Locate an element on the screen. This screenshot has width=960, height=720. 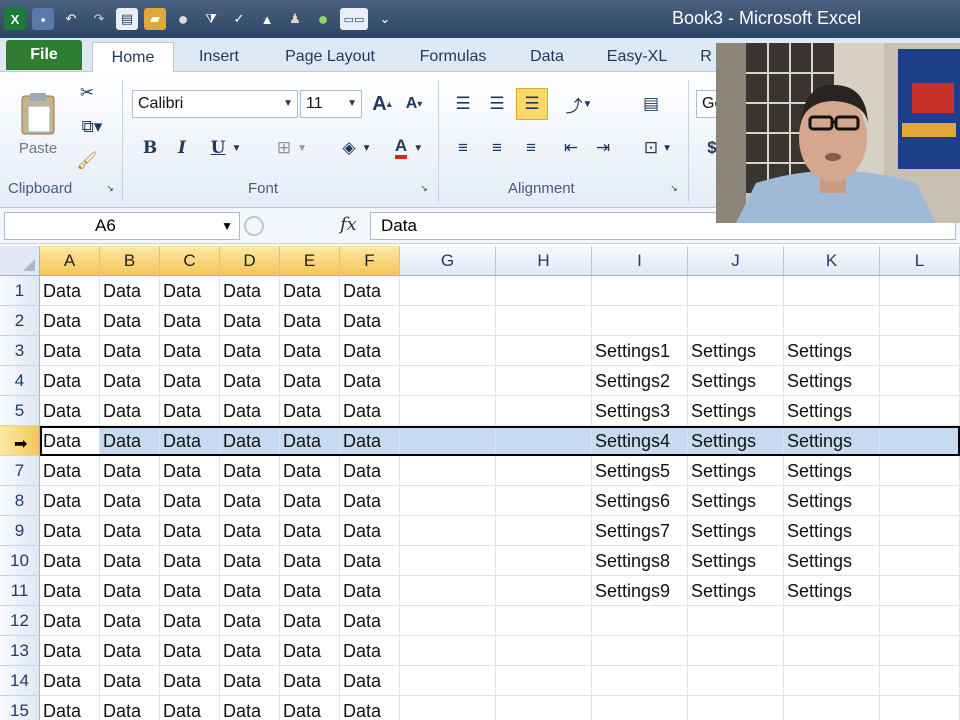
cell-f10: Data is located at coordinates (370, 561).